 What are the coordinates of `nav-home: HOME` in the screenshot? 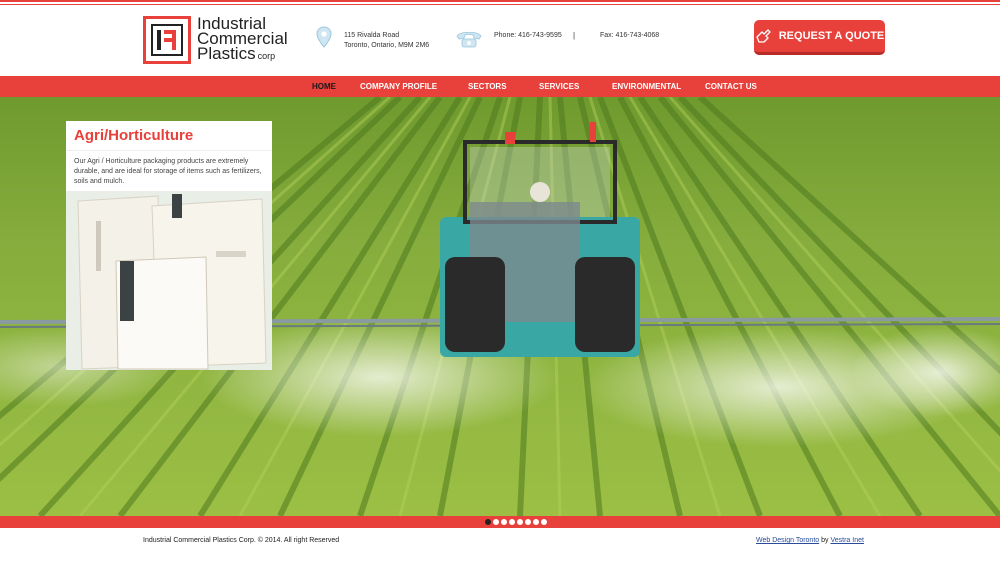 It's located at (324, 86).